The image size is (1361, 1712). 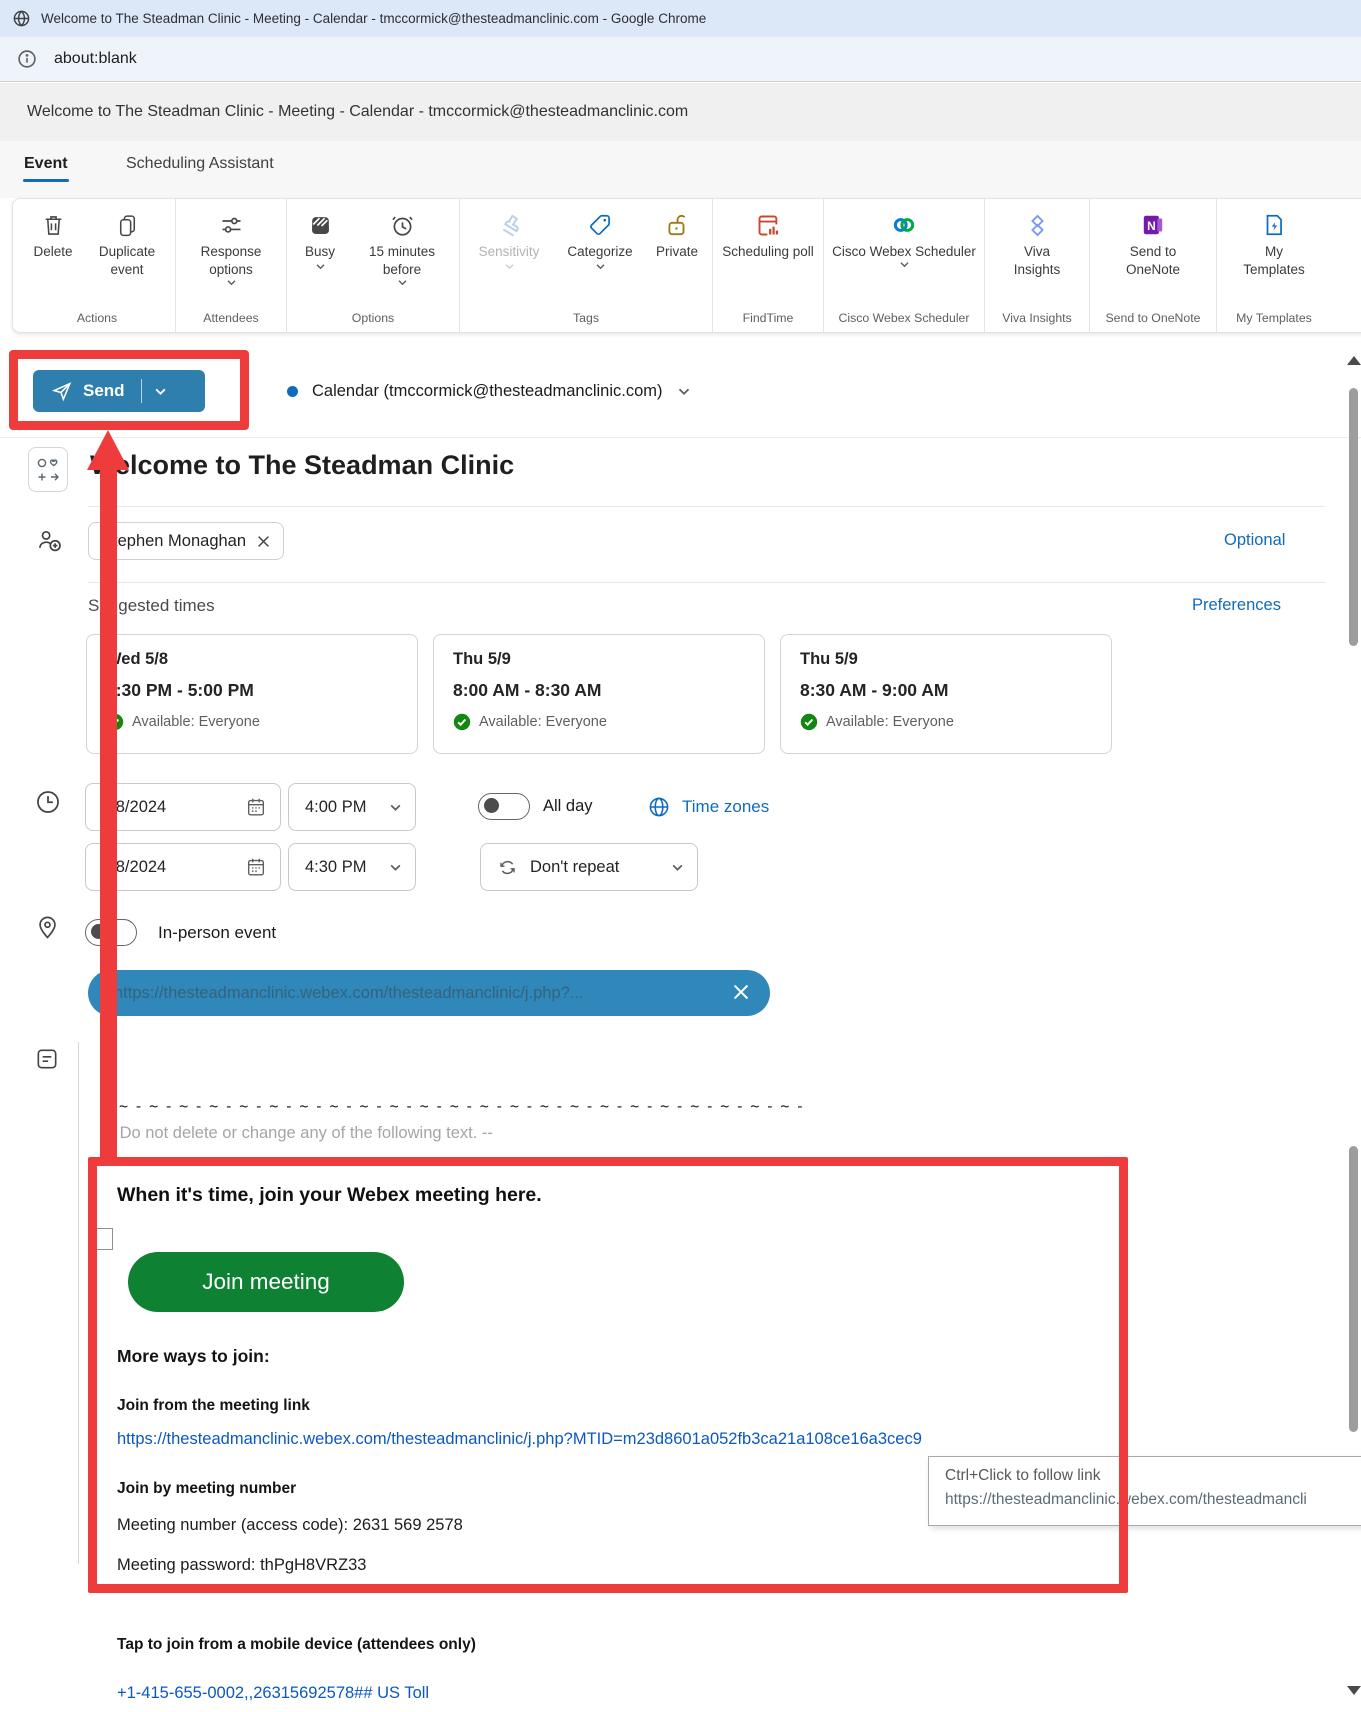 I want to click on ribbon-group-onenote: N Send to OneNote Send to OneNote, so click(x=1152, y=265).